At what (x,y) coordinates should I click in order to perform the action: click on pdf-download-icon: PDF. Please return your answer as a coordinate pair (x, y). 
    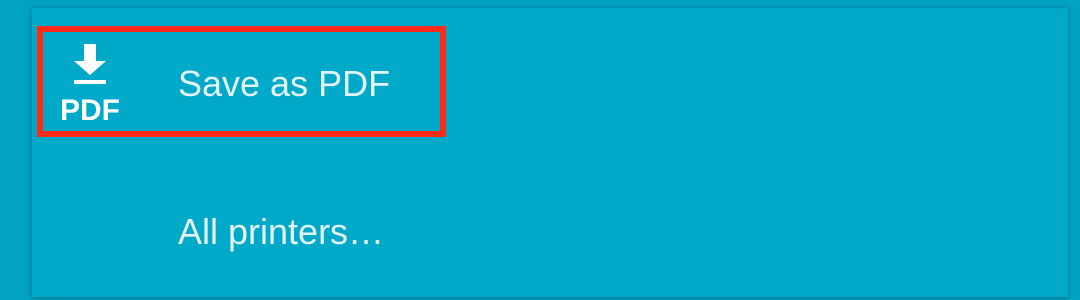
    Looking at the image, I should click on (90, 85).